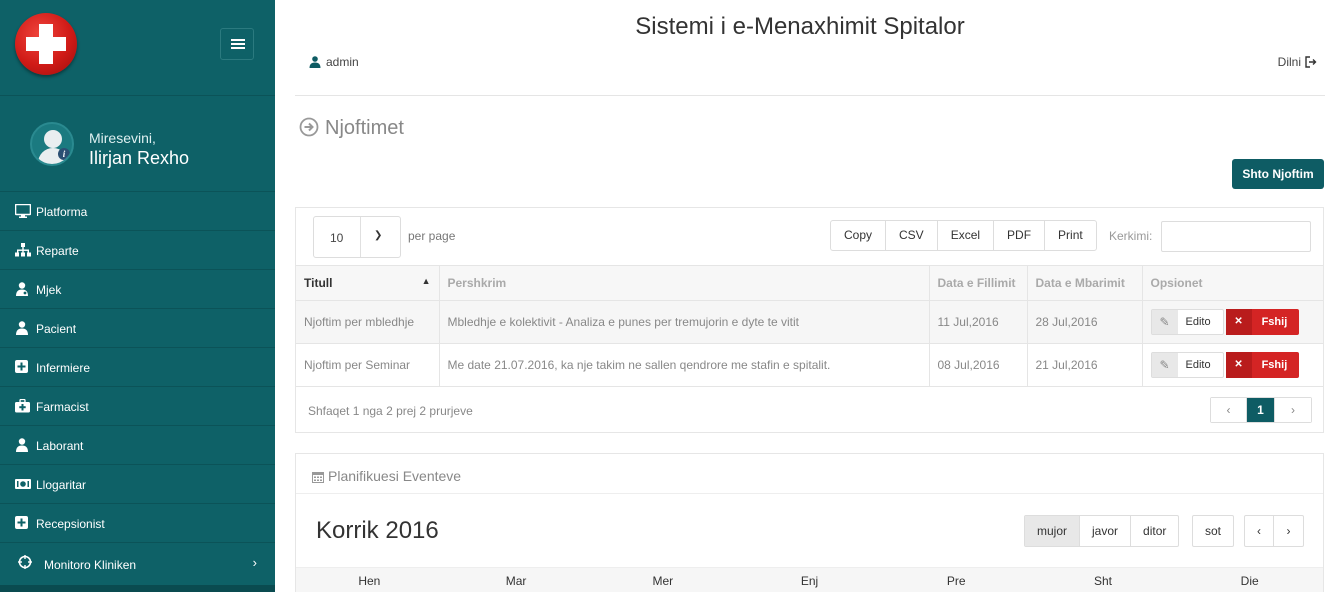 The image size is (1325, 592). Describe the element at coordinates (368, 365) in the screenshot. I see `cell-title: Njoftim per Seminar` at that location.